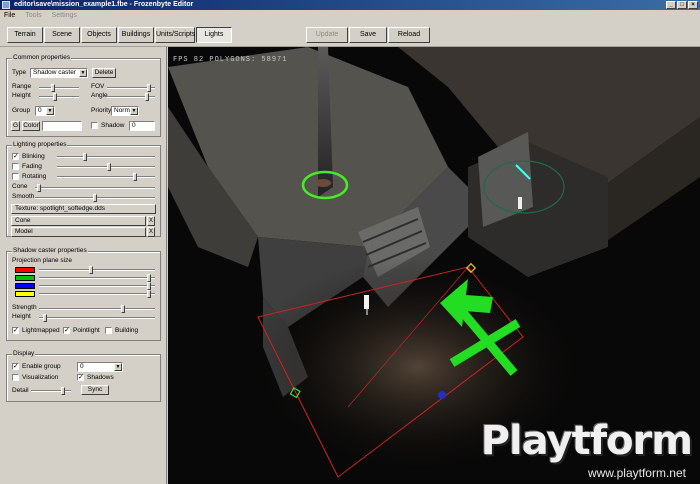  I want to click on smooth-label: Smooth, so click(23, 196).